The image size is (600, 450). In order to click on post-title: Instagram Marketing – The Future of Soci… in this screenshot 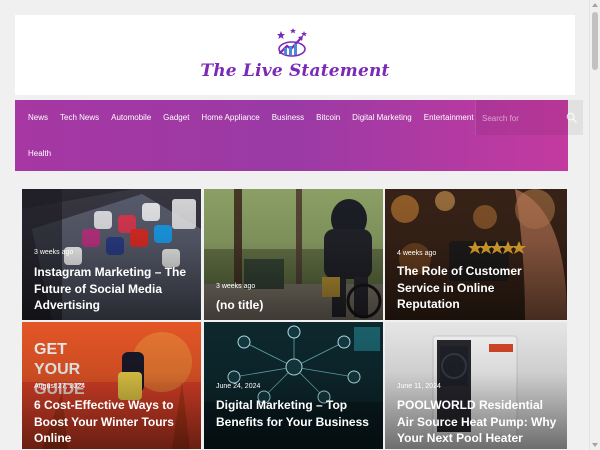, I will do `click(112, 289)`.